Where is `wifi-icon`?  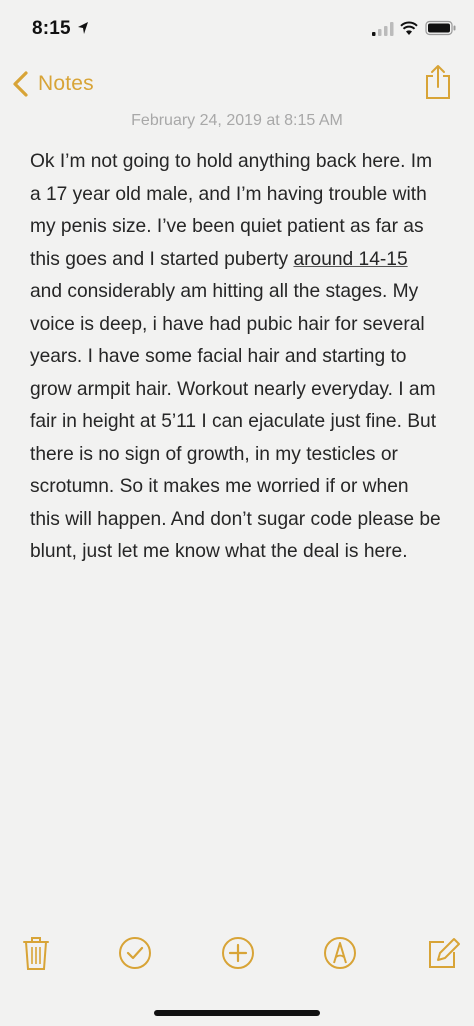 wifi-icon is located at coordinates (409, 28).